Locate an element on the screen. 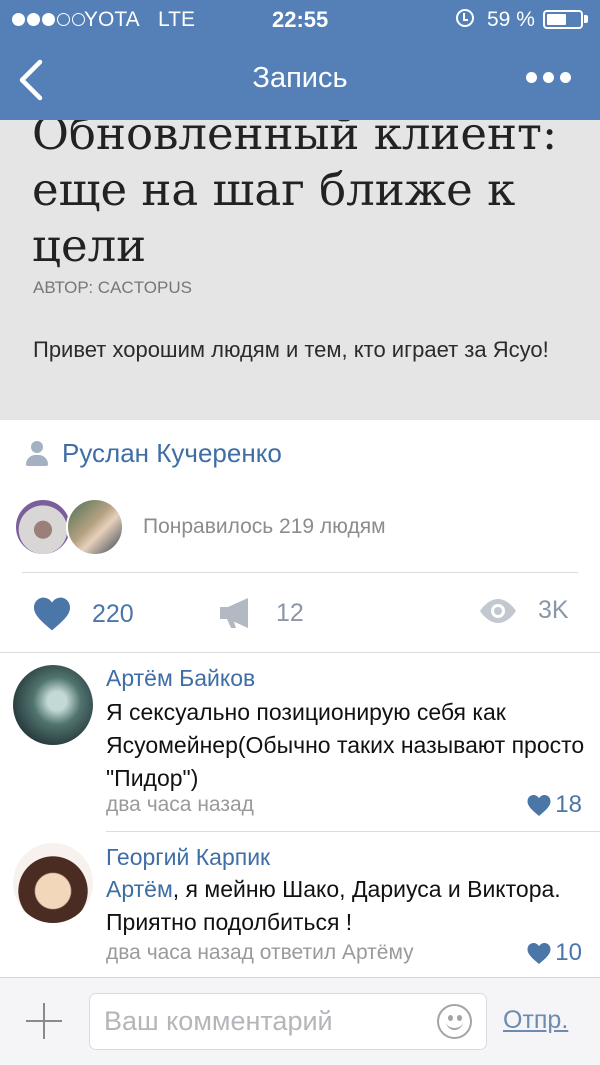 This screenshot has width=600, height=1065. alarm-icon is located at coordinates (465, 18).